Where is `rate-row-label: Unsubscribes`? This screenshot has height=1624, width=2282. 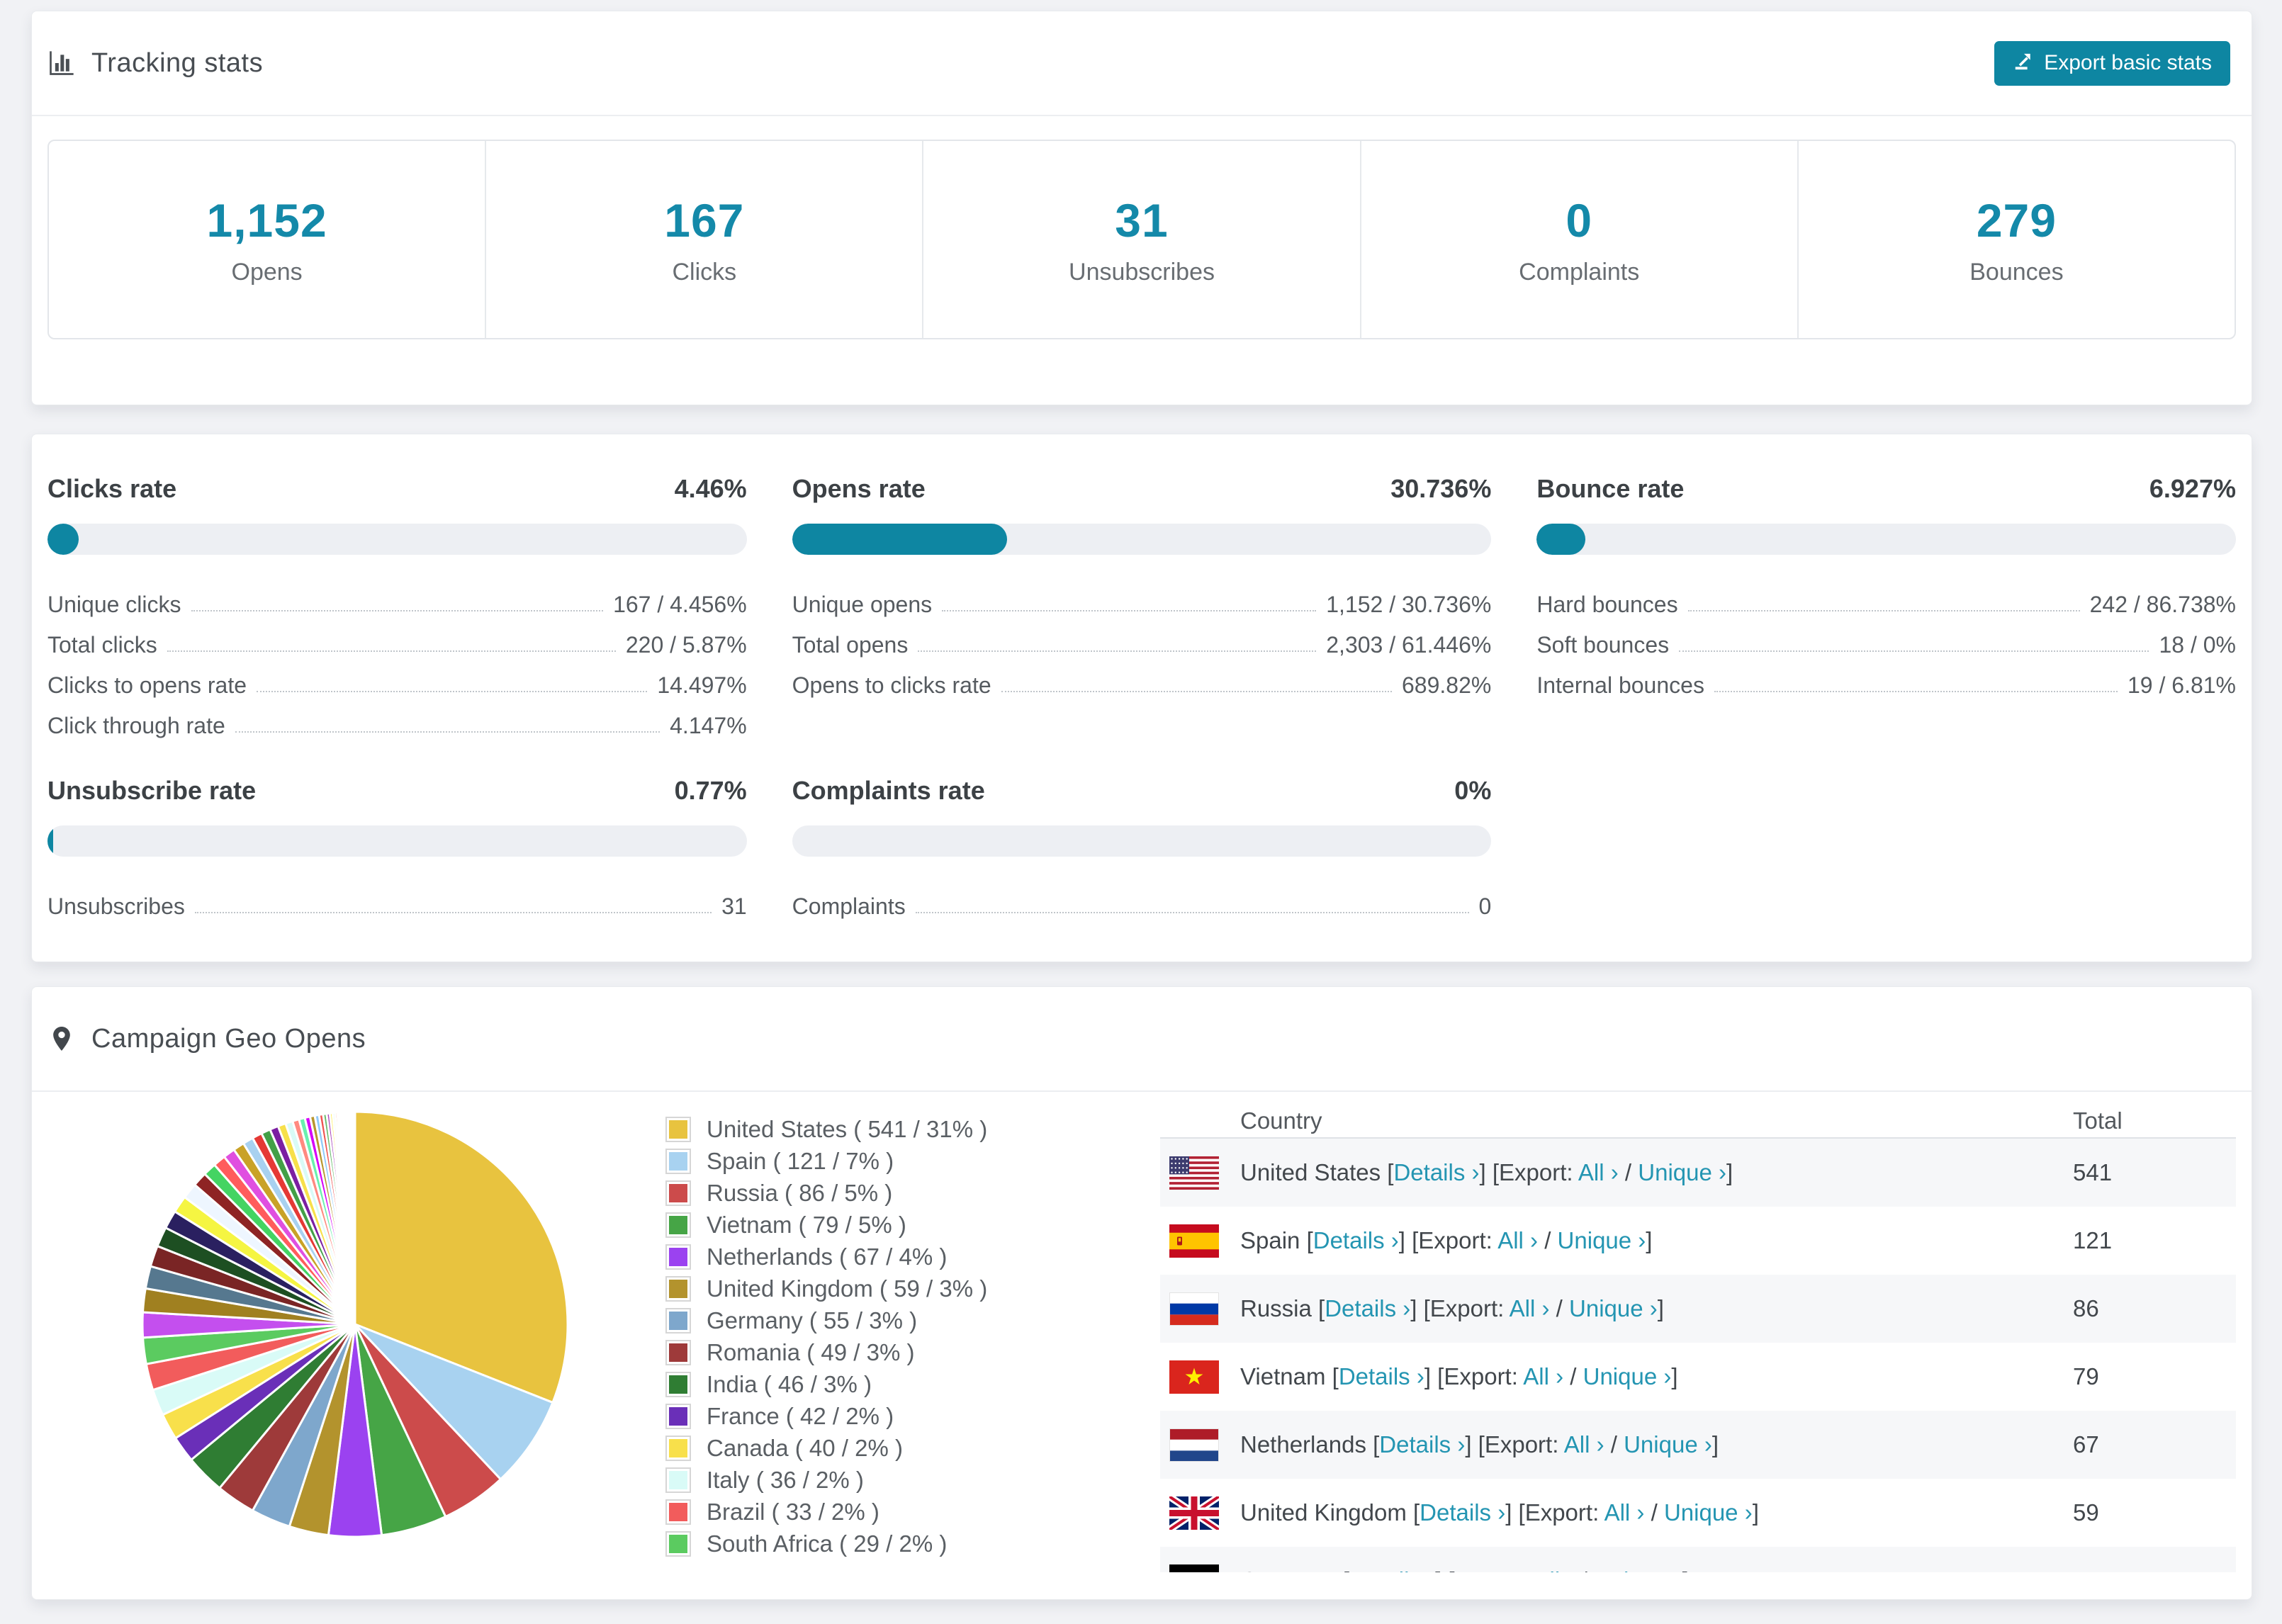
rate-row-label: Unsubscribes is located at coordinates (116, 906).